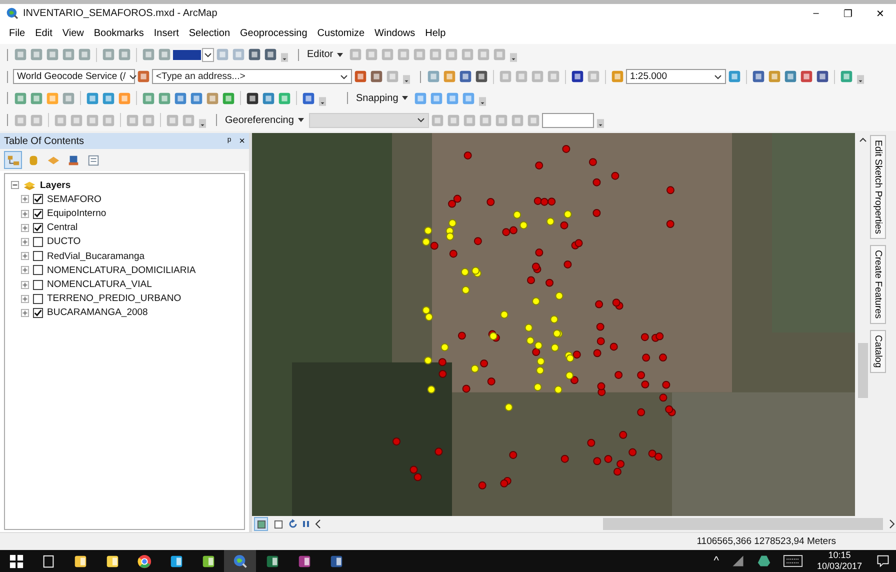 The height and width of the screenshot is (572, 896). Describe the element at coordinates (792, 561) in the screenshot. I see `keyboard-icon` at that location.